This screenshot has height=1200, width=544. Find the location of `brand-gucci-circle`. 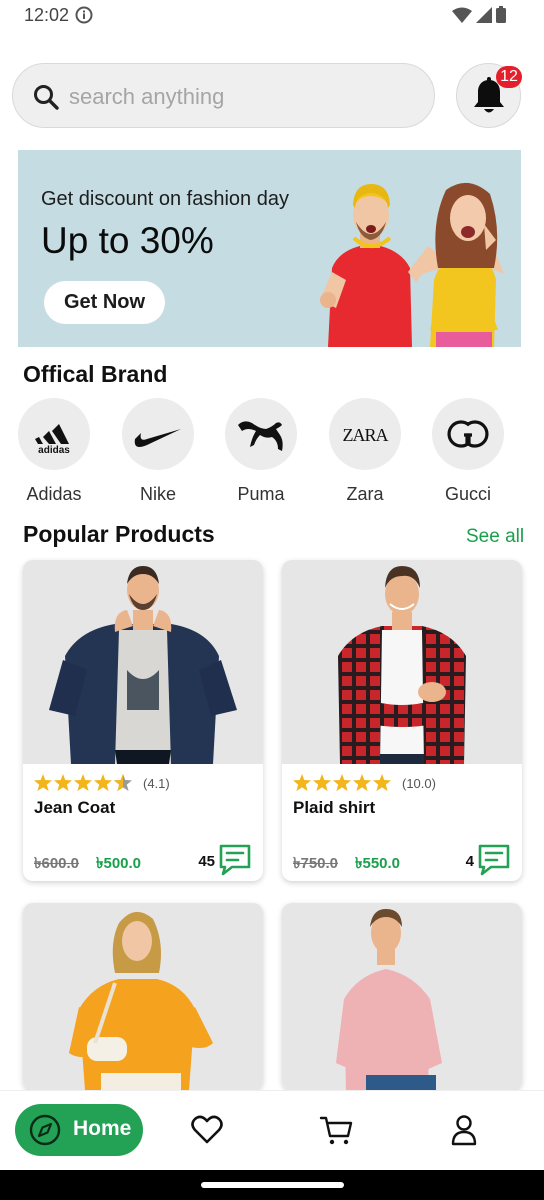

brand-gucci-circle is located at coordinates (468, 434).